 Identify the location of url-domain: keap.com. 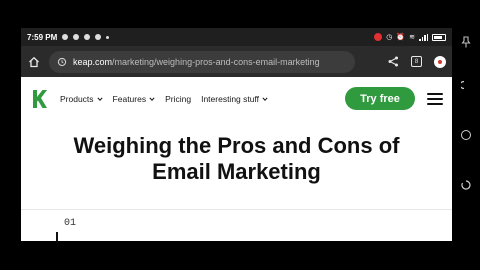
(93, 61).